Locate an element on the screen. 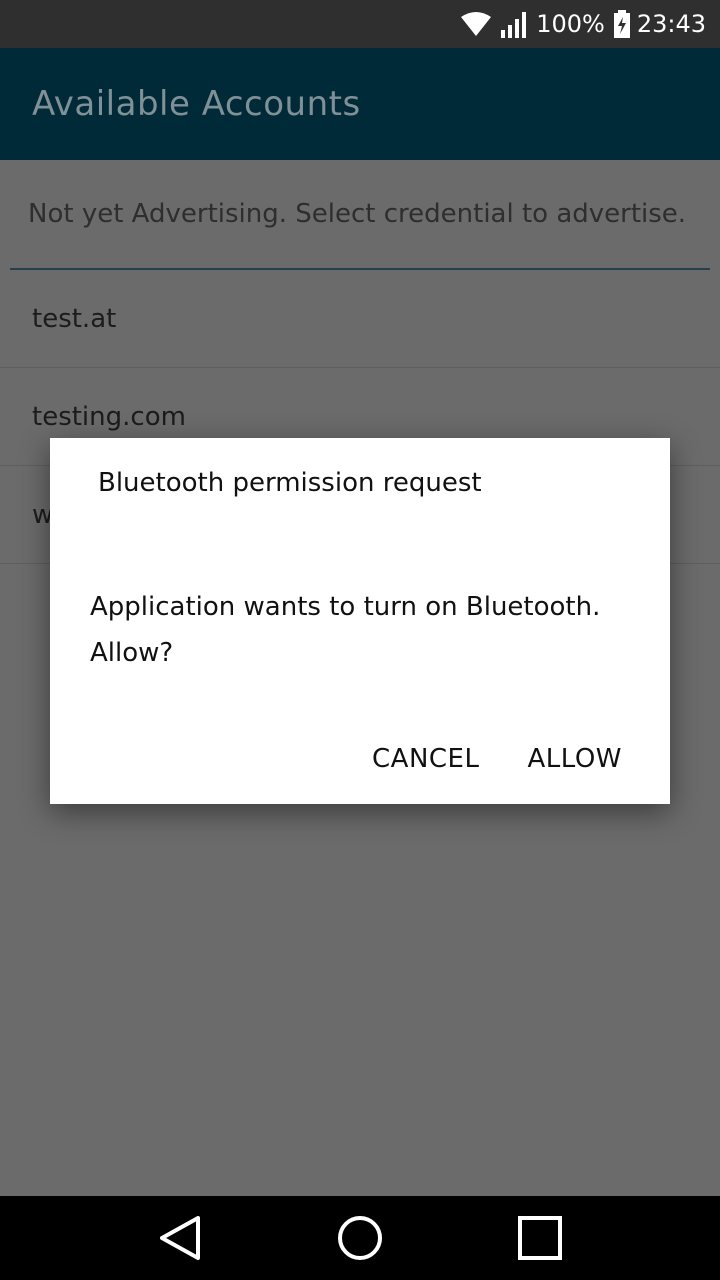 This screenshot has height=1280, width=720. app-bar: Available Accounts is located at coordinates (360, 104).